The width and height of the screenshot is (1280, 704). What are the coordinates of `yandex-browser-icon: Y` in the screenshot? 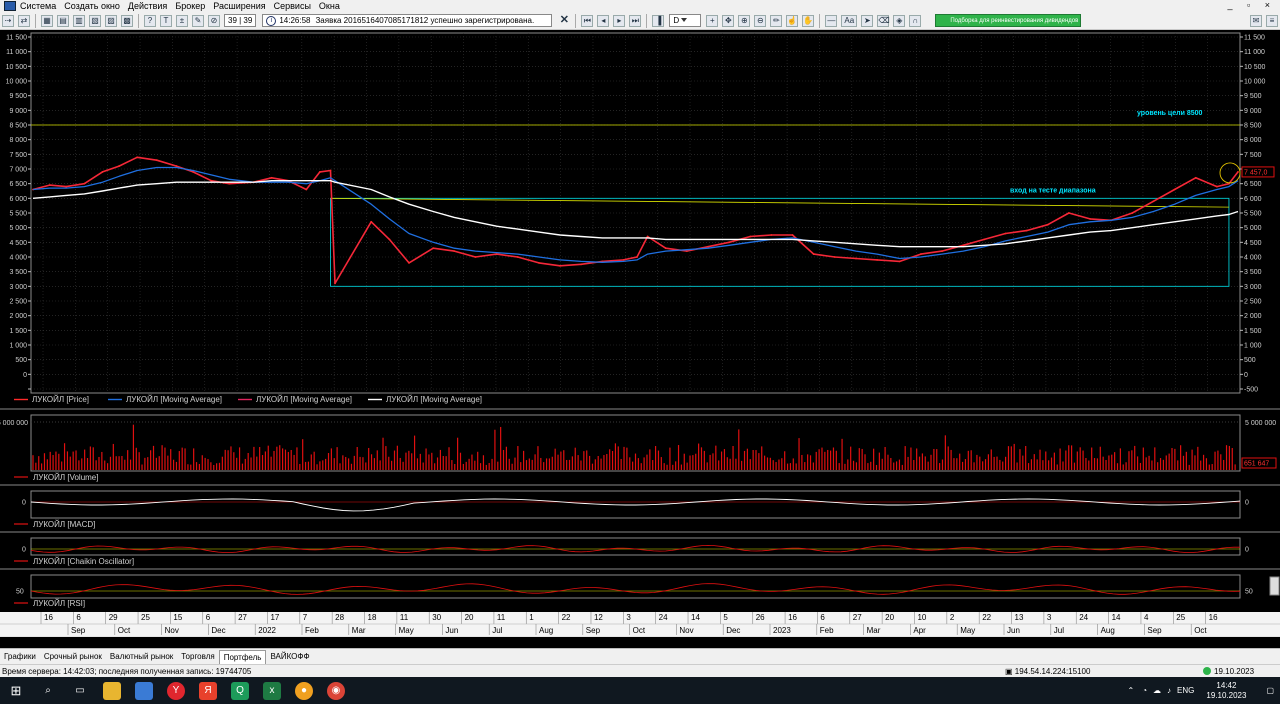 It's located at (176, 690).